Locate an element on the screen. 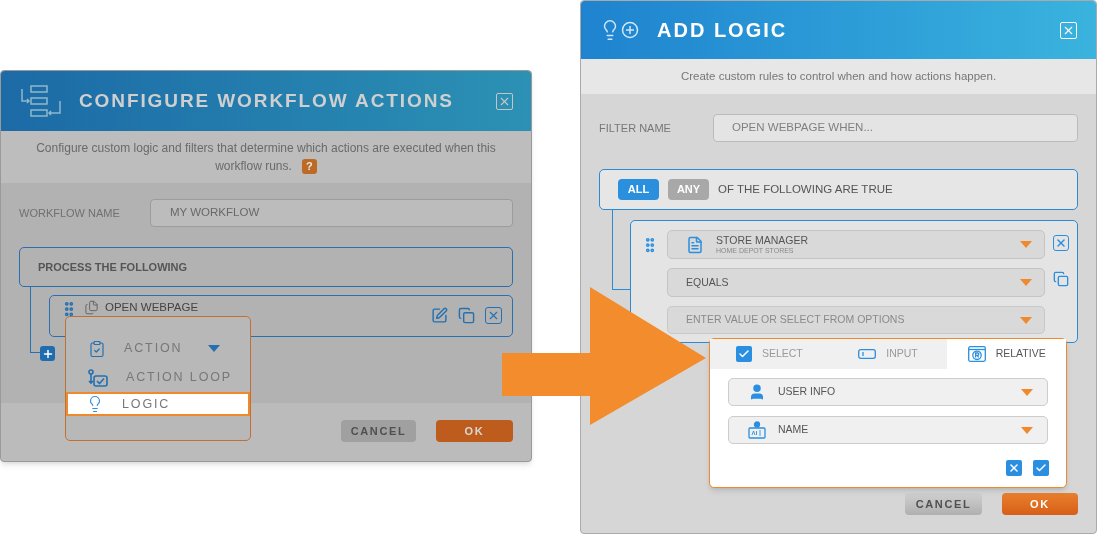 Image resolution: width=1097 pixels, height=534 pixels. dialog-description: Create custom rules to control when and how actions happen. is located at coordinates (838, 76).